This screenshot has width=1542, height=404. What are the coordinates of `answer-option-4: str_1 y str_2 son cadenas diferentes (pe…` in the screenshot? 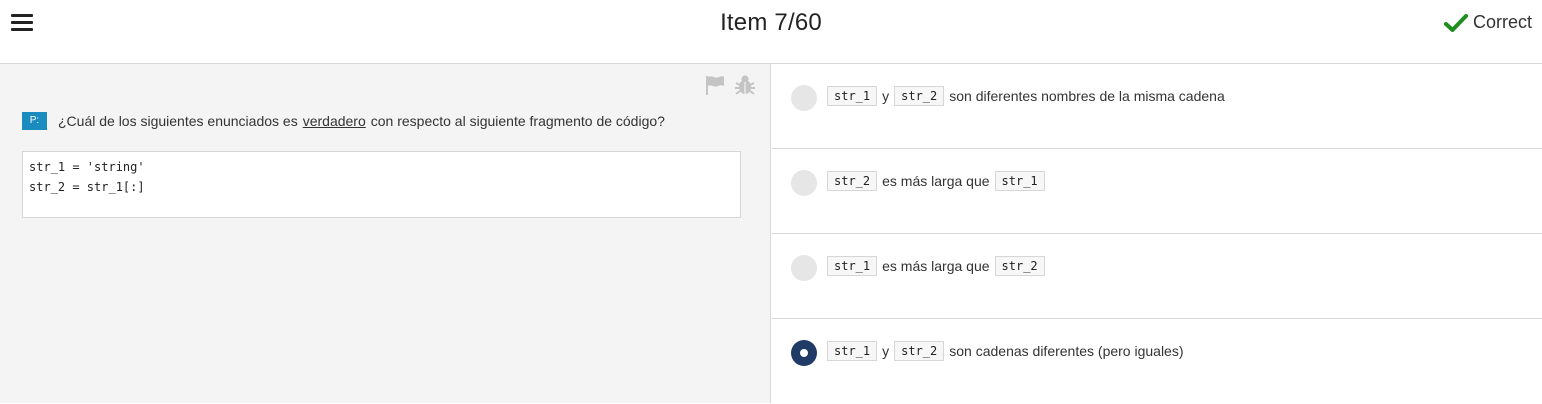 It's located at (1157, 361).